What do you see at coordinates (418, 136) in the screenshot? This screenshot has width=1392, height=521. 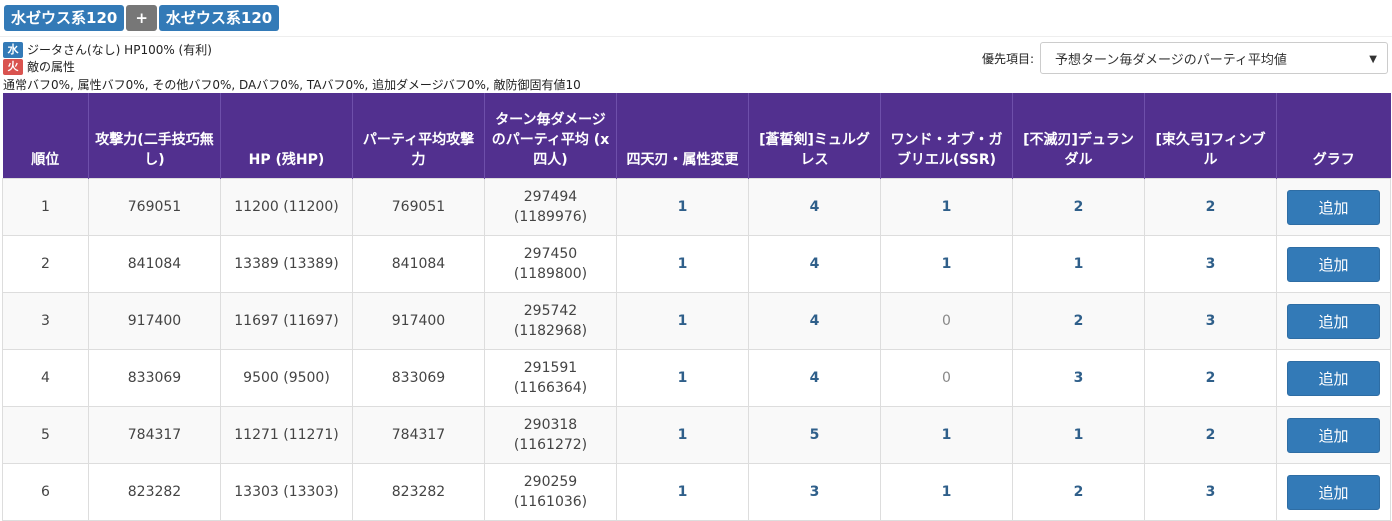 I see `header-party-attack: パーティ平均攻撃力` at bounding box center [418, 136].